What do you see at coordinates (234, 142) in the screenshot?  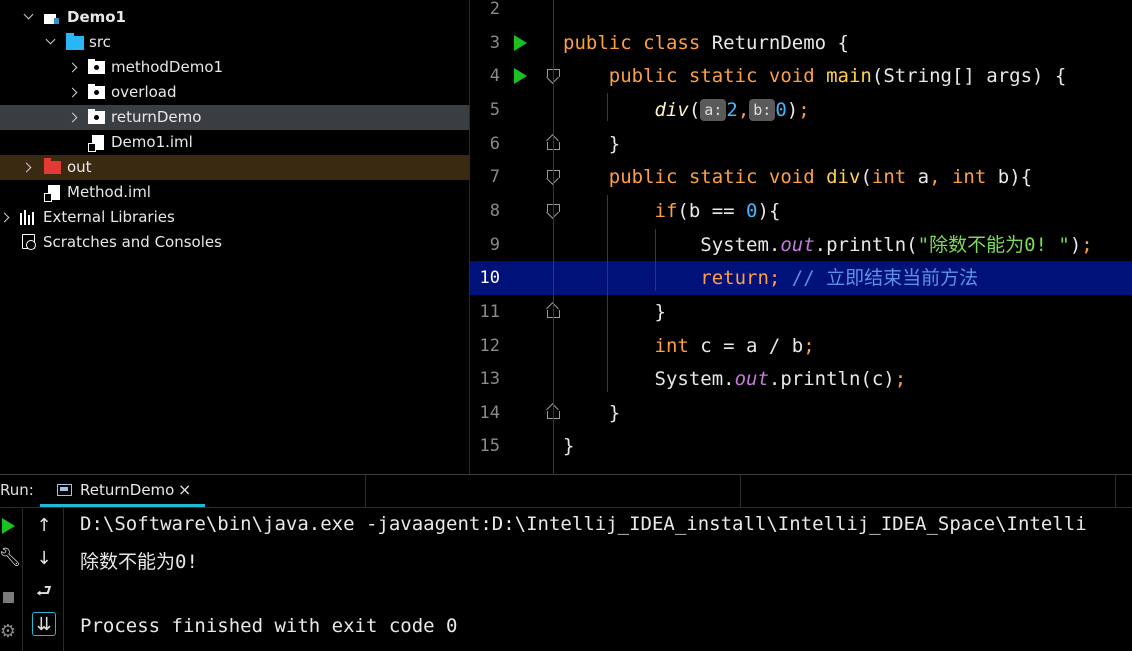 I see `tree-item-demo1-iml: Demo1.iml` at bounding box center [234, 142].